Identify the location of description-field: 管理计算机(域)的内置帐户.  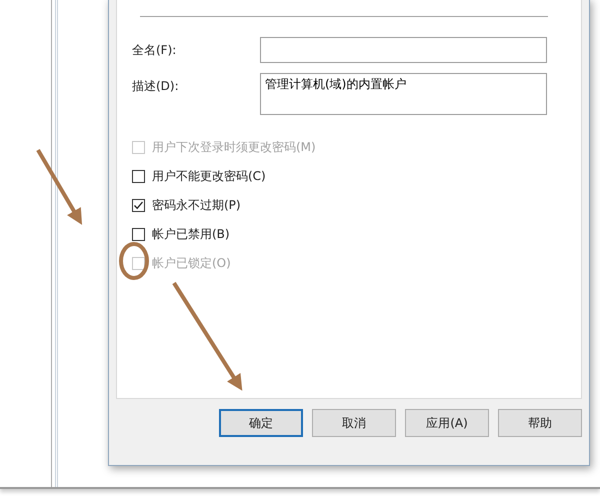
(403, 94).